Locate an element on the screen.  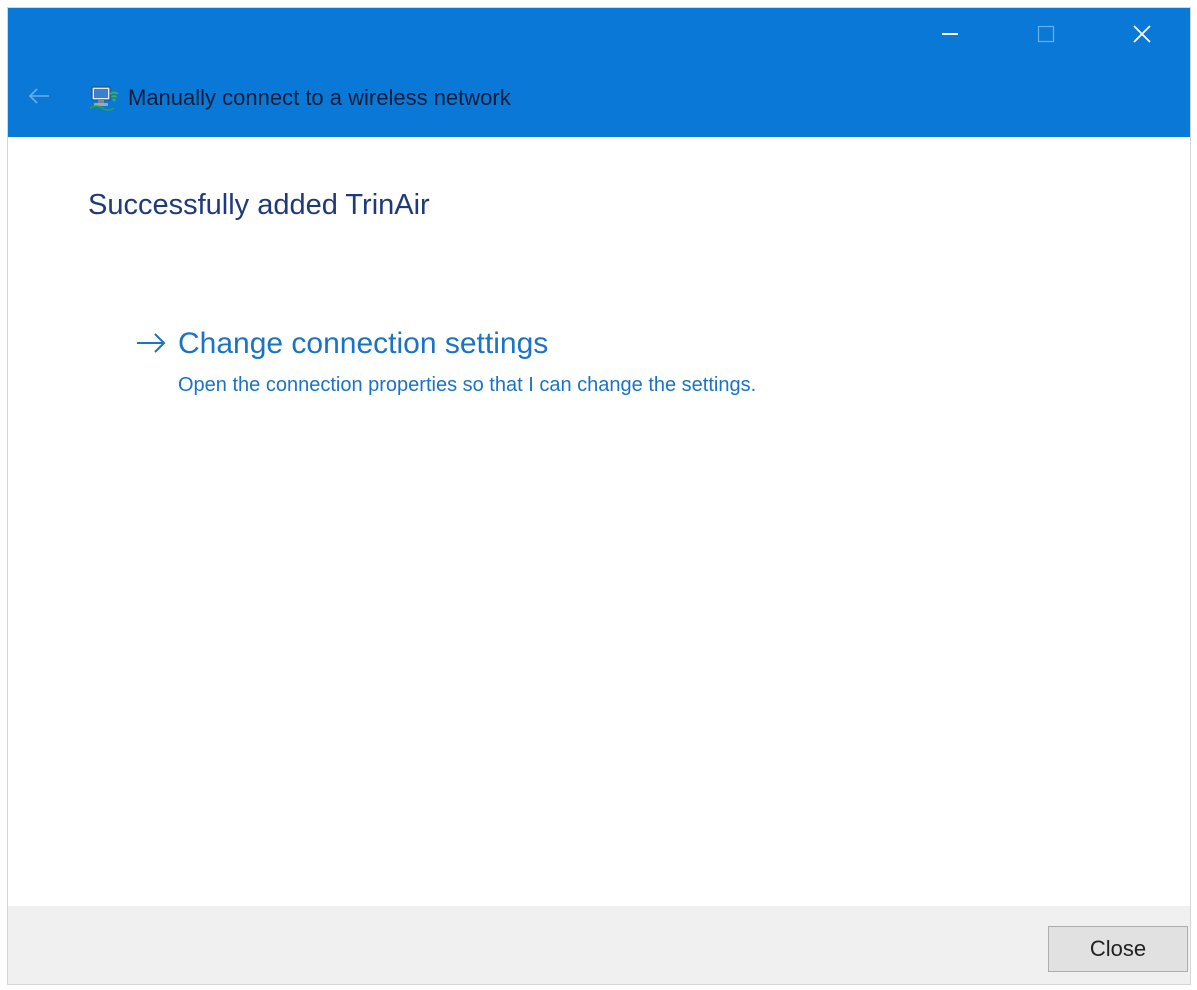
back-arrow-icon is located at coordinates (38, 96).